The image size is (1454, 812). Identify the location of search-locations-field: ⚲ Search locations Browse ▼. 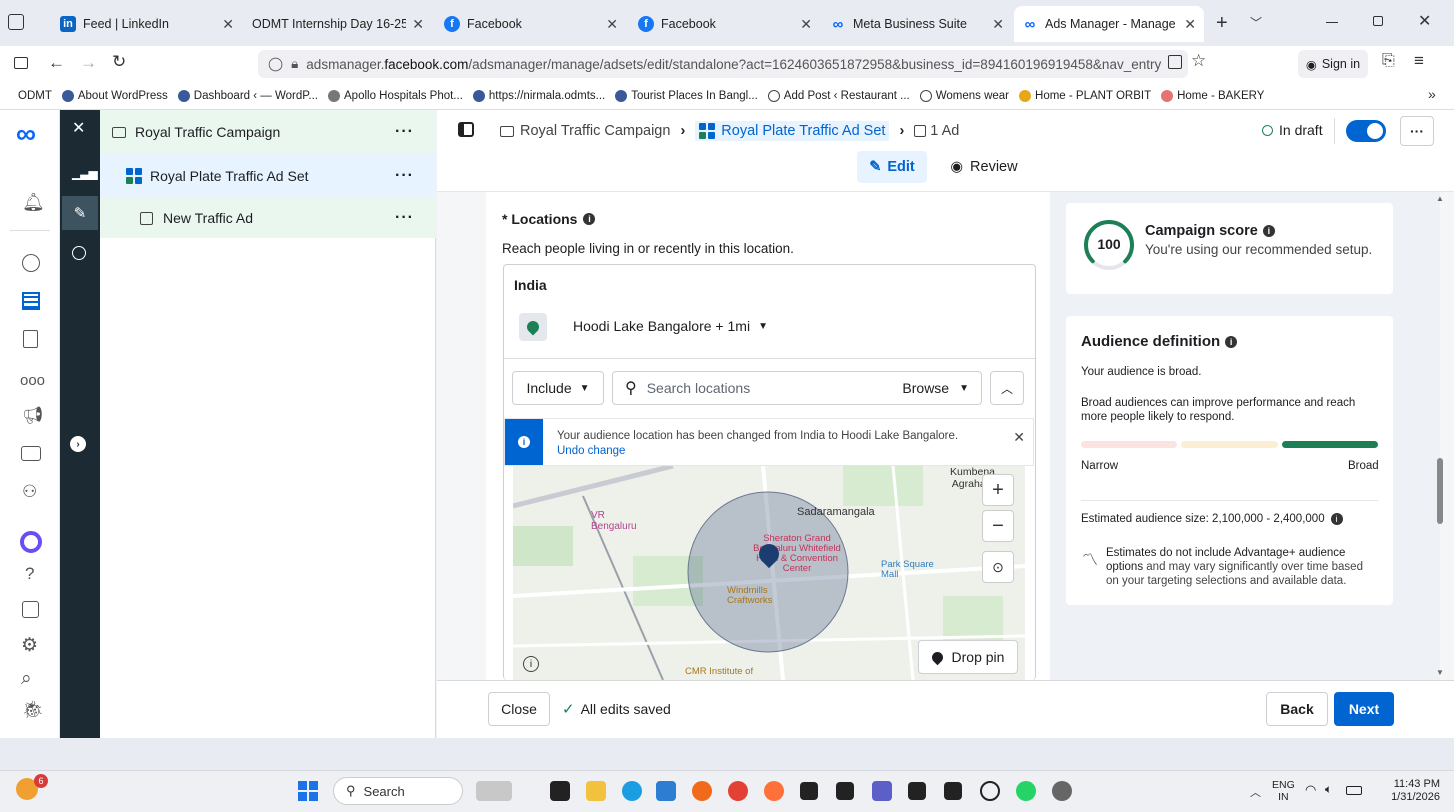
(797, 388).